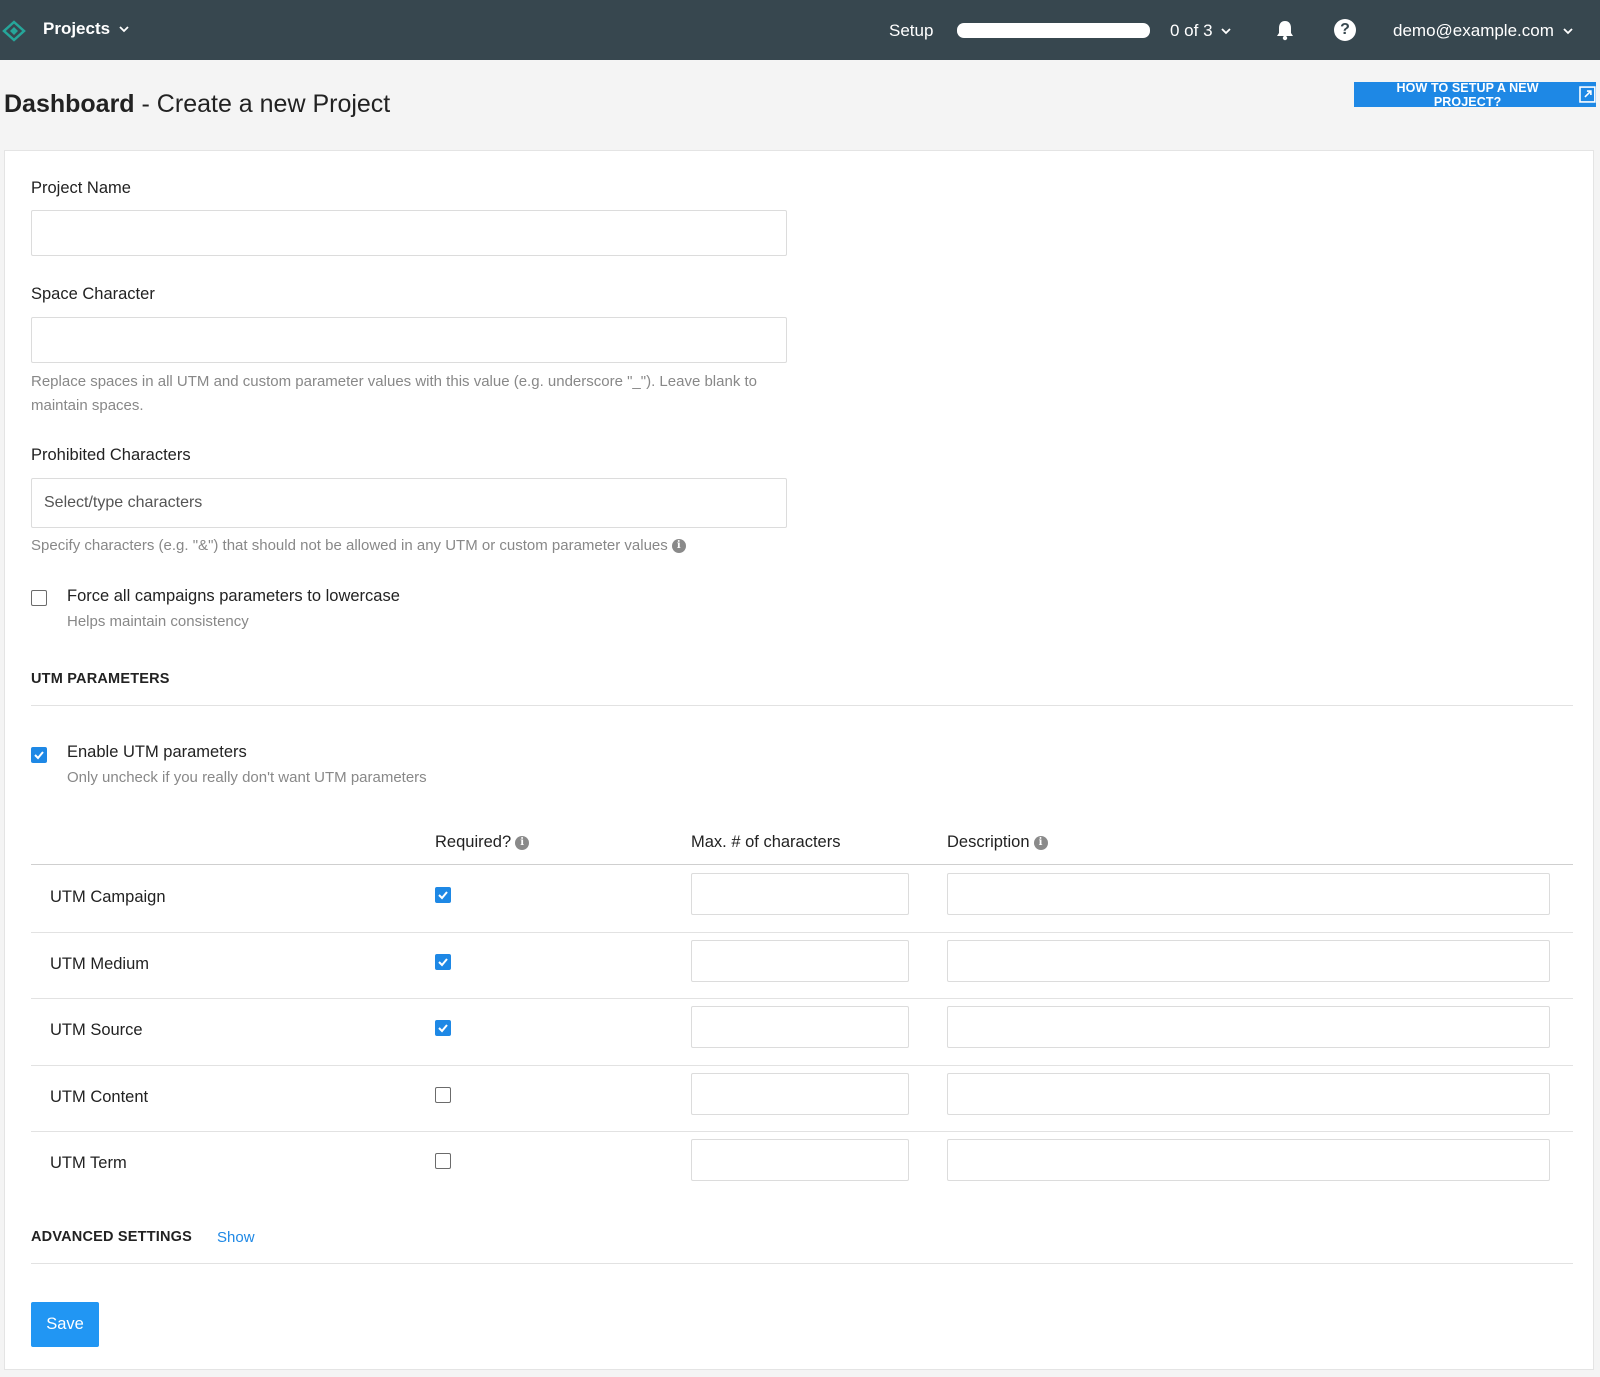  What do you see at coordinates (100, 679) in the screenshot?
I see `utm-parameters-section-title: UTM PARAMETERS` at bounding box center [100, 679].